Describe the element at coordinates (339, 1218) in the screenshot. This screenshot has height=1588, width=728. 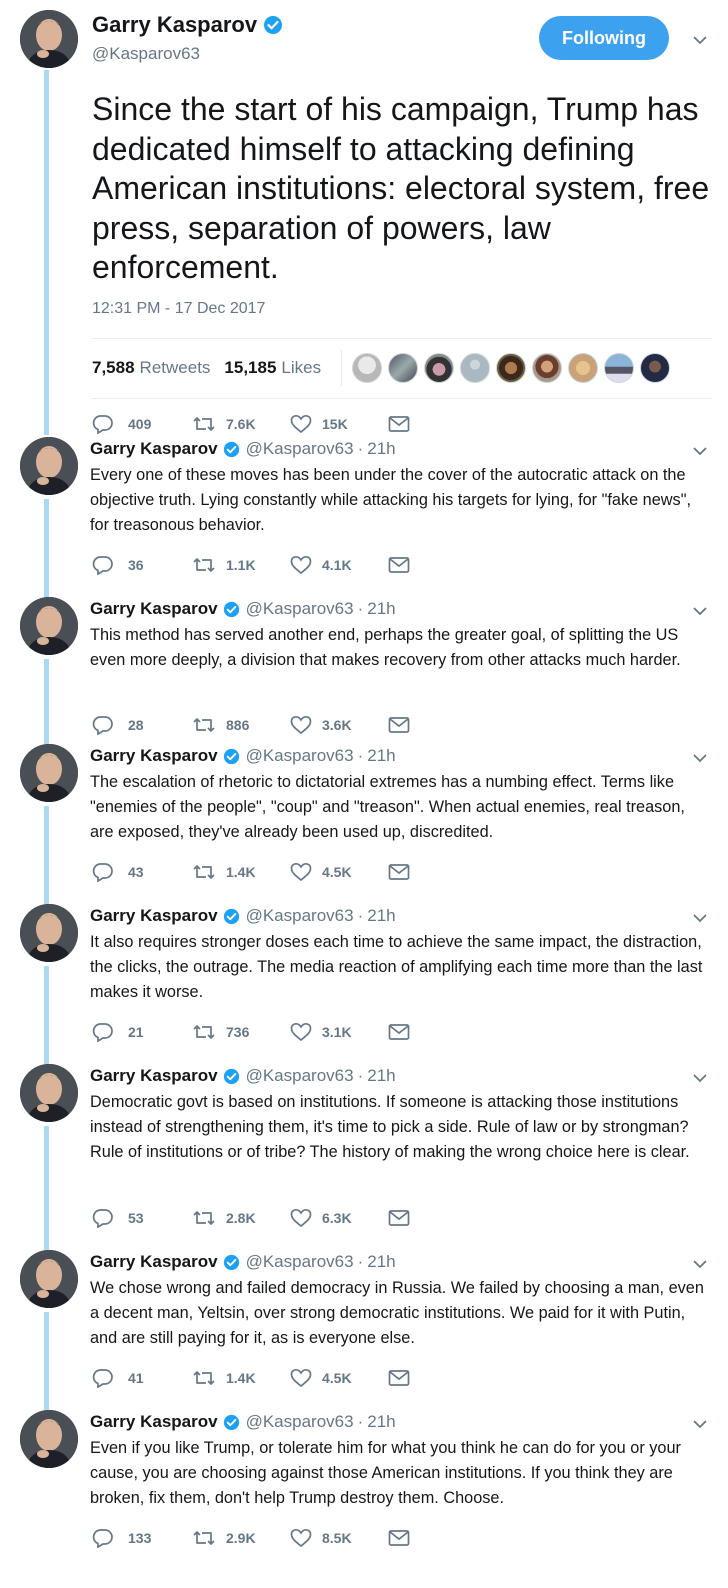
I see `like-button: 6.3K` at that location.